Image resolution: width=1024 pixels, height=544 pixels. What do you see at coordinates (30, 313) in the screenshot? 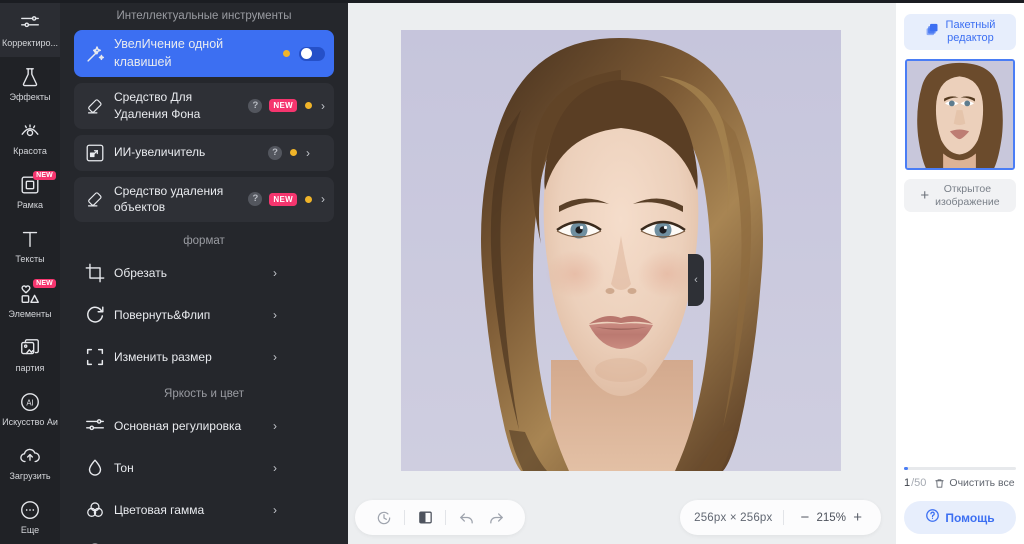
I see `rail-item-label: Элементы` at bounding box center [30, 313].